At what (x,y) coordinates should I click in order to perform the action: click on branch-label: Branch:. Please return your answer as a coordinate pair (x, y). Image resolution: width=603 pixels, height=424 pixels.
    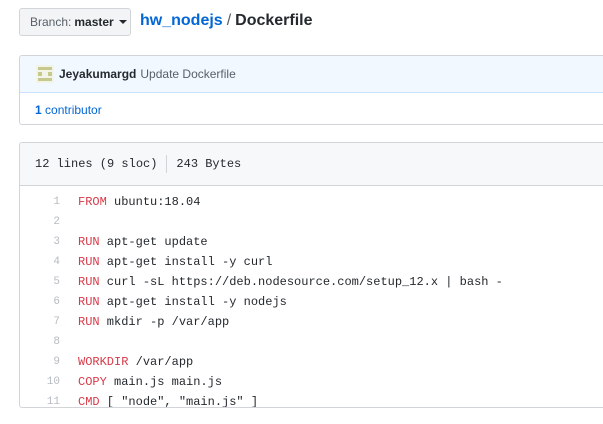
    Looking at the image, I should click on (51, 22).